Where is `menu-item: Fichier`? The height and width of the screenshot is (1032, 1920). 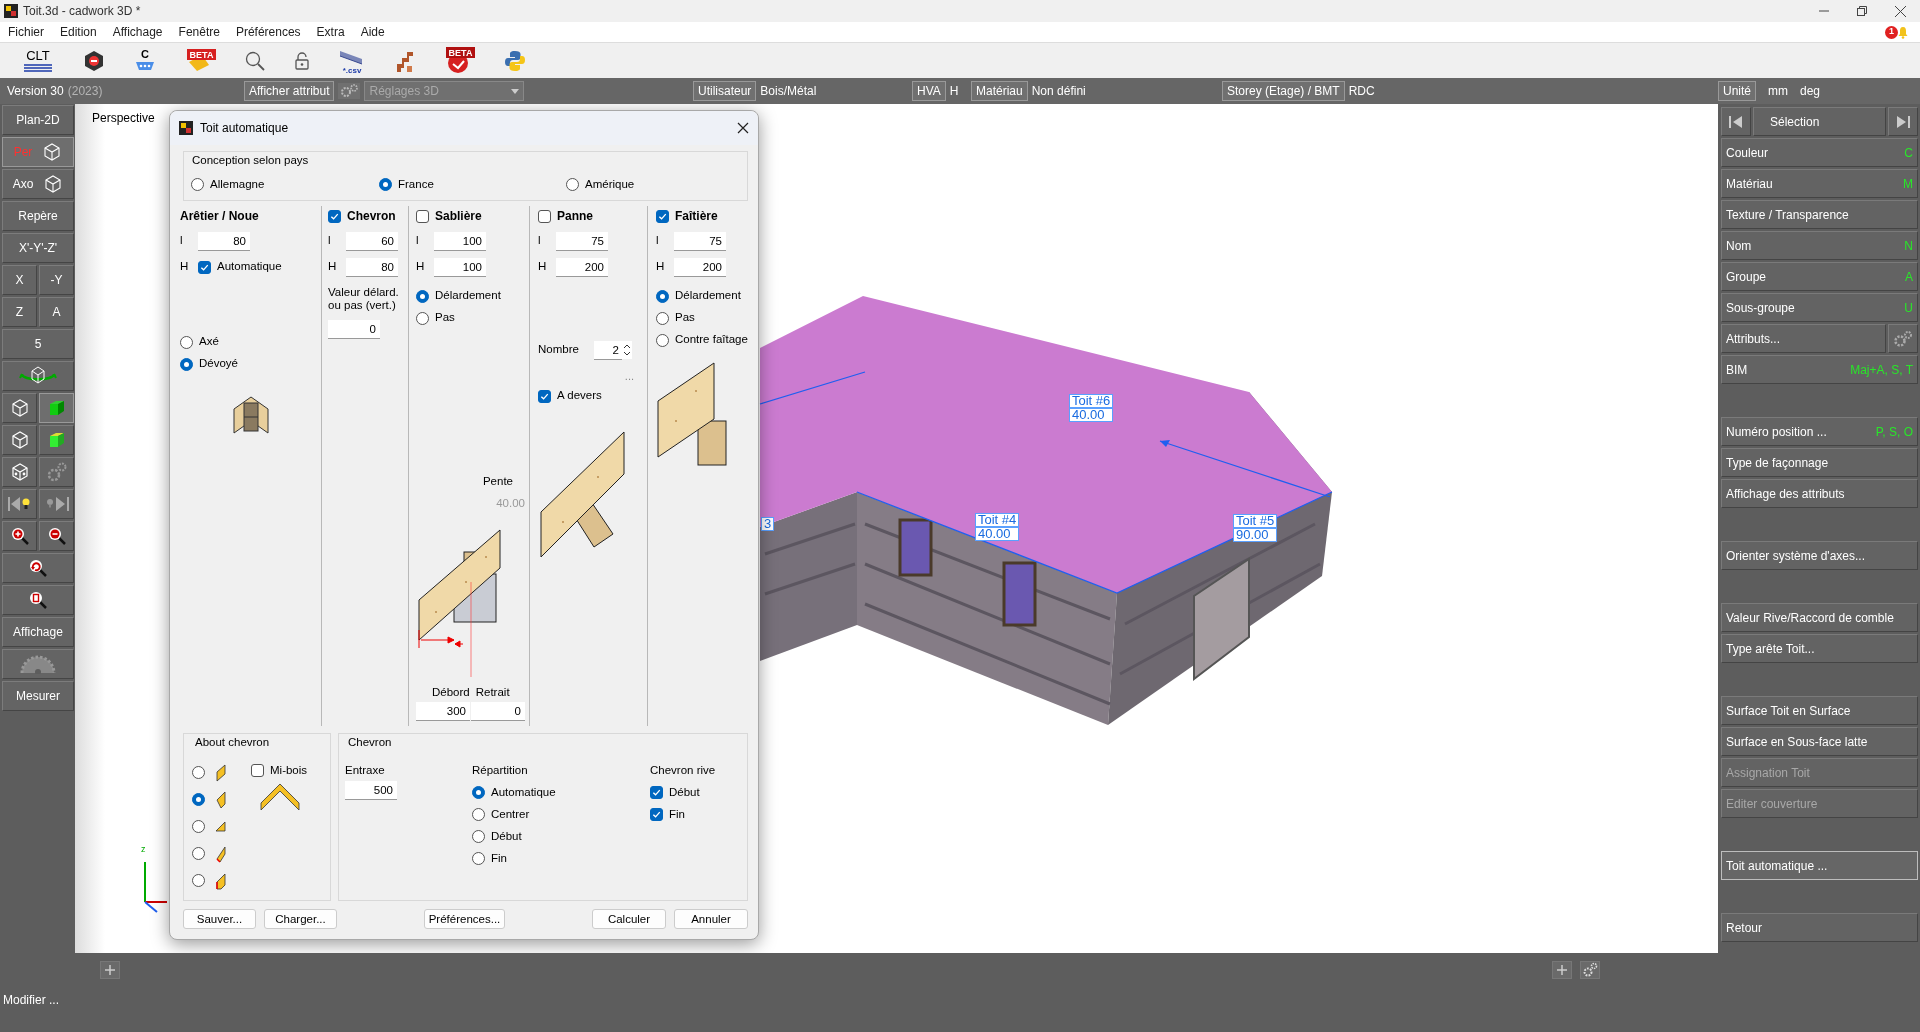
menu-item: Fichier is located at coordinates (26, 32).